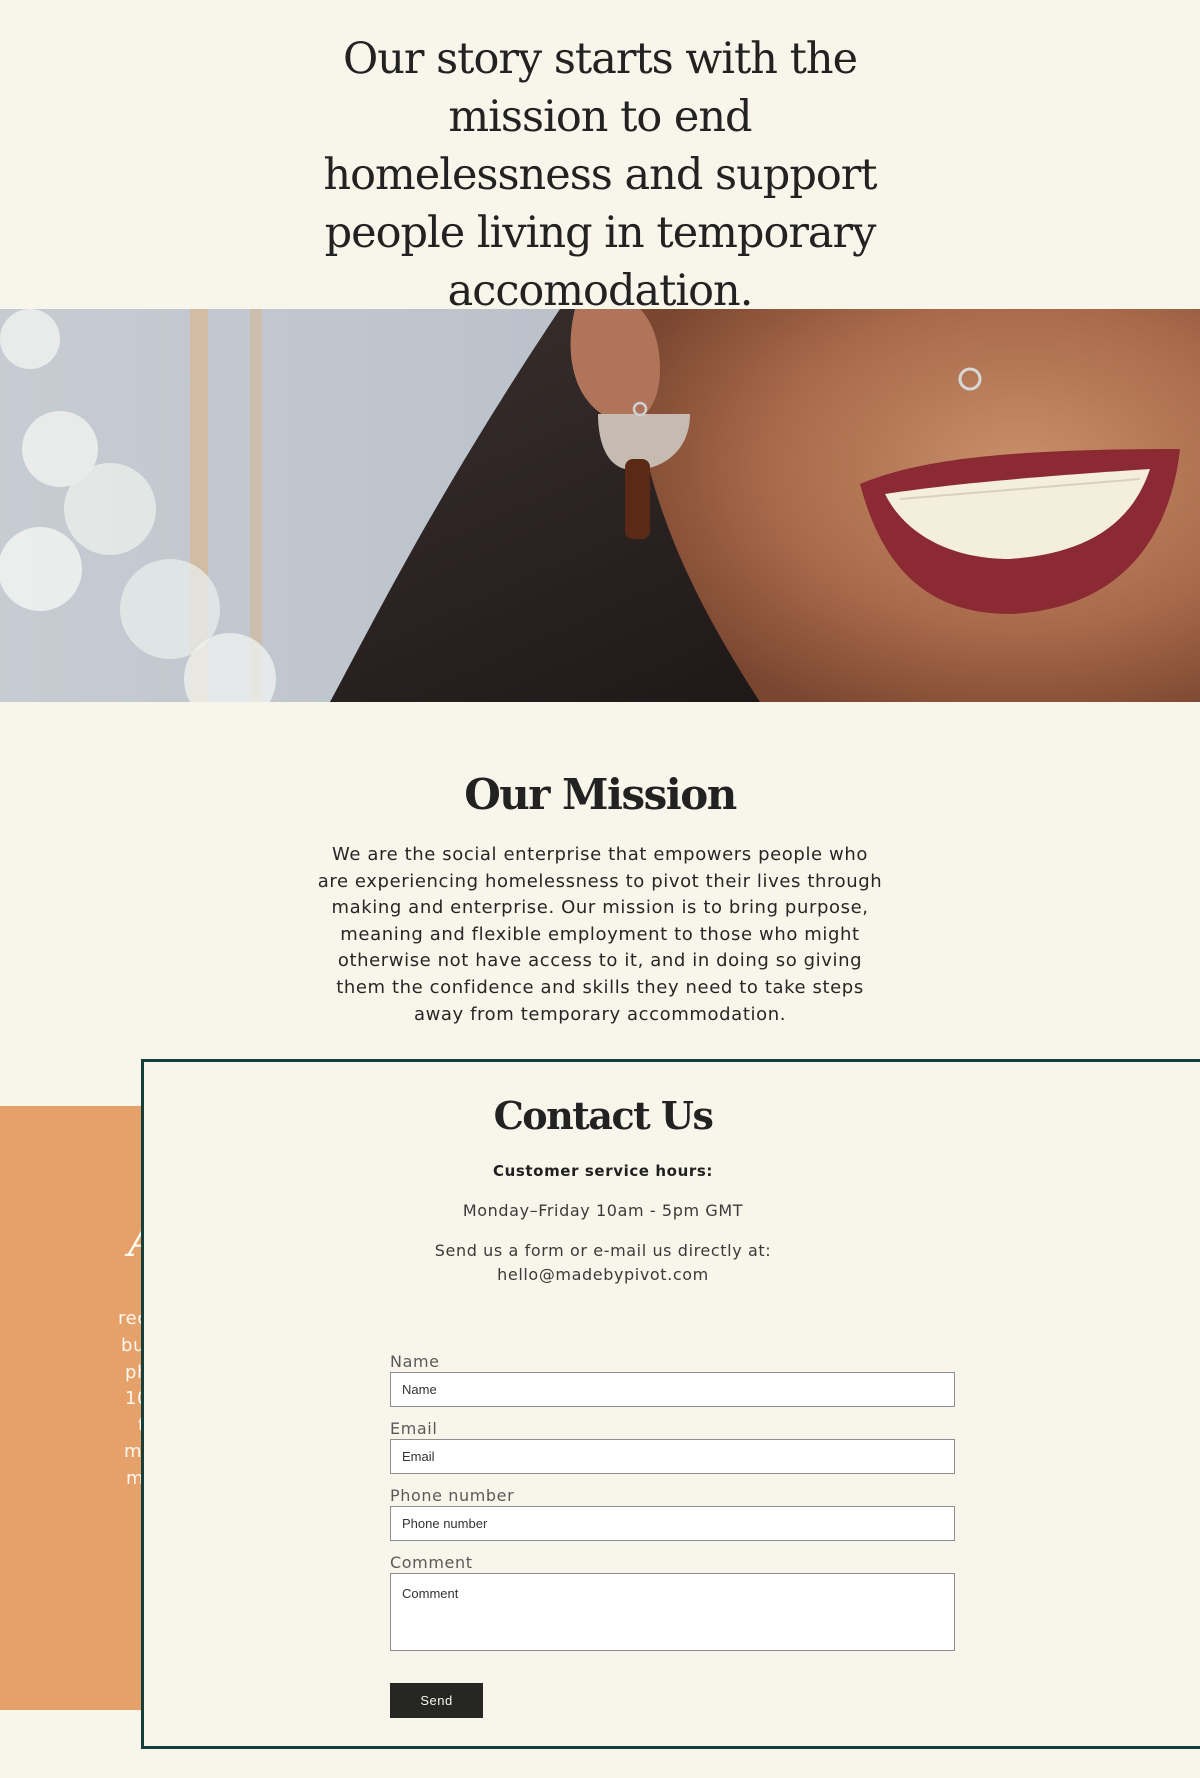  What do you see at coordinates (602, 1171) in the screenshot?
I see `service-hours-label: Customer service hours:` at bounding box center [602, 1171].